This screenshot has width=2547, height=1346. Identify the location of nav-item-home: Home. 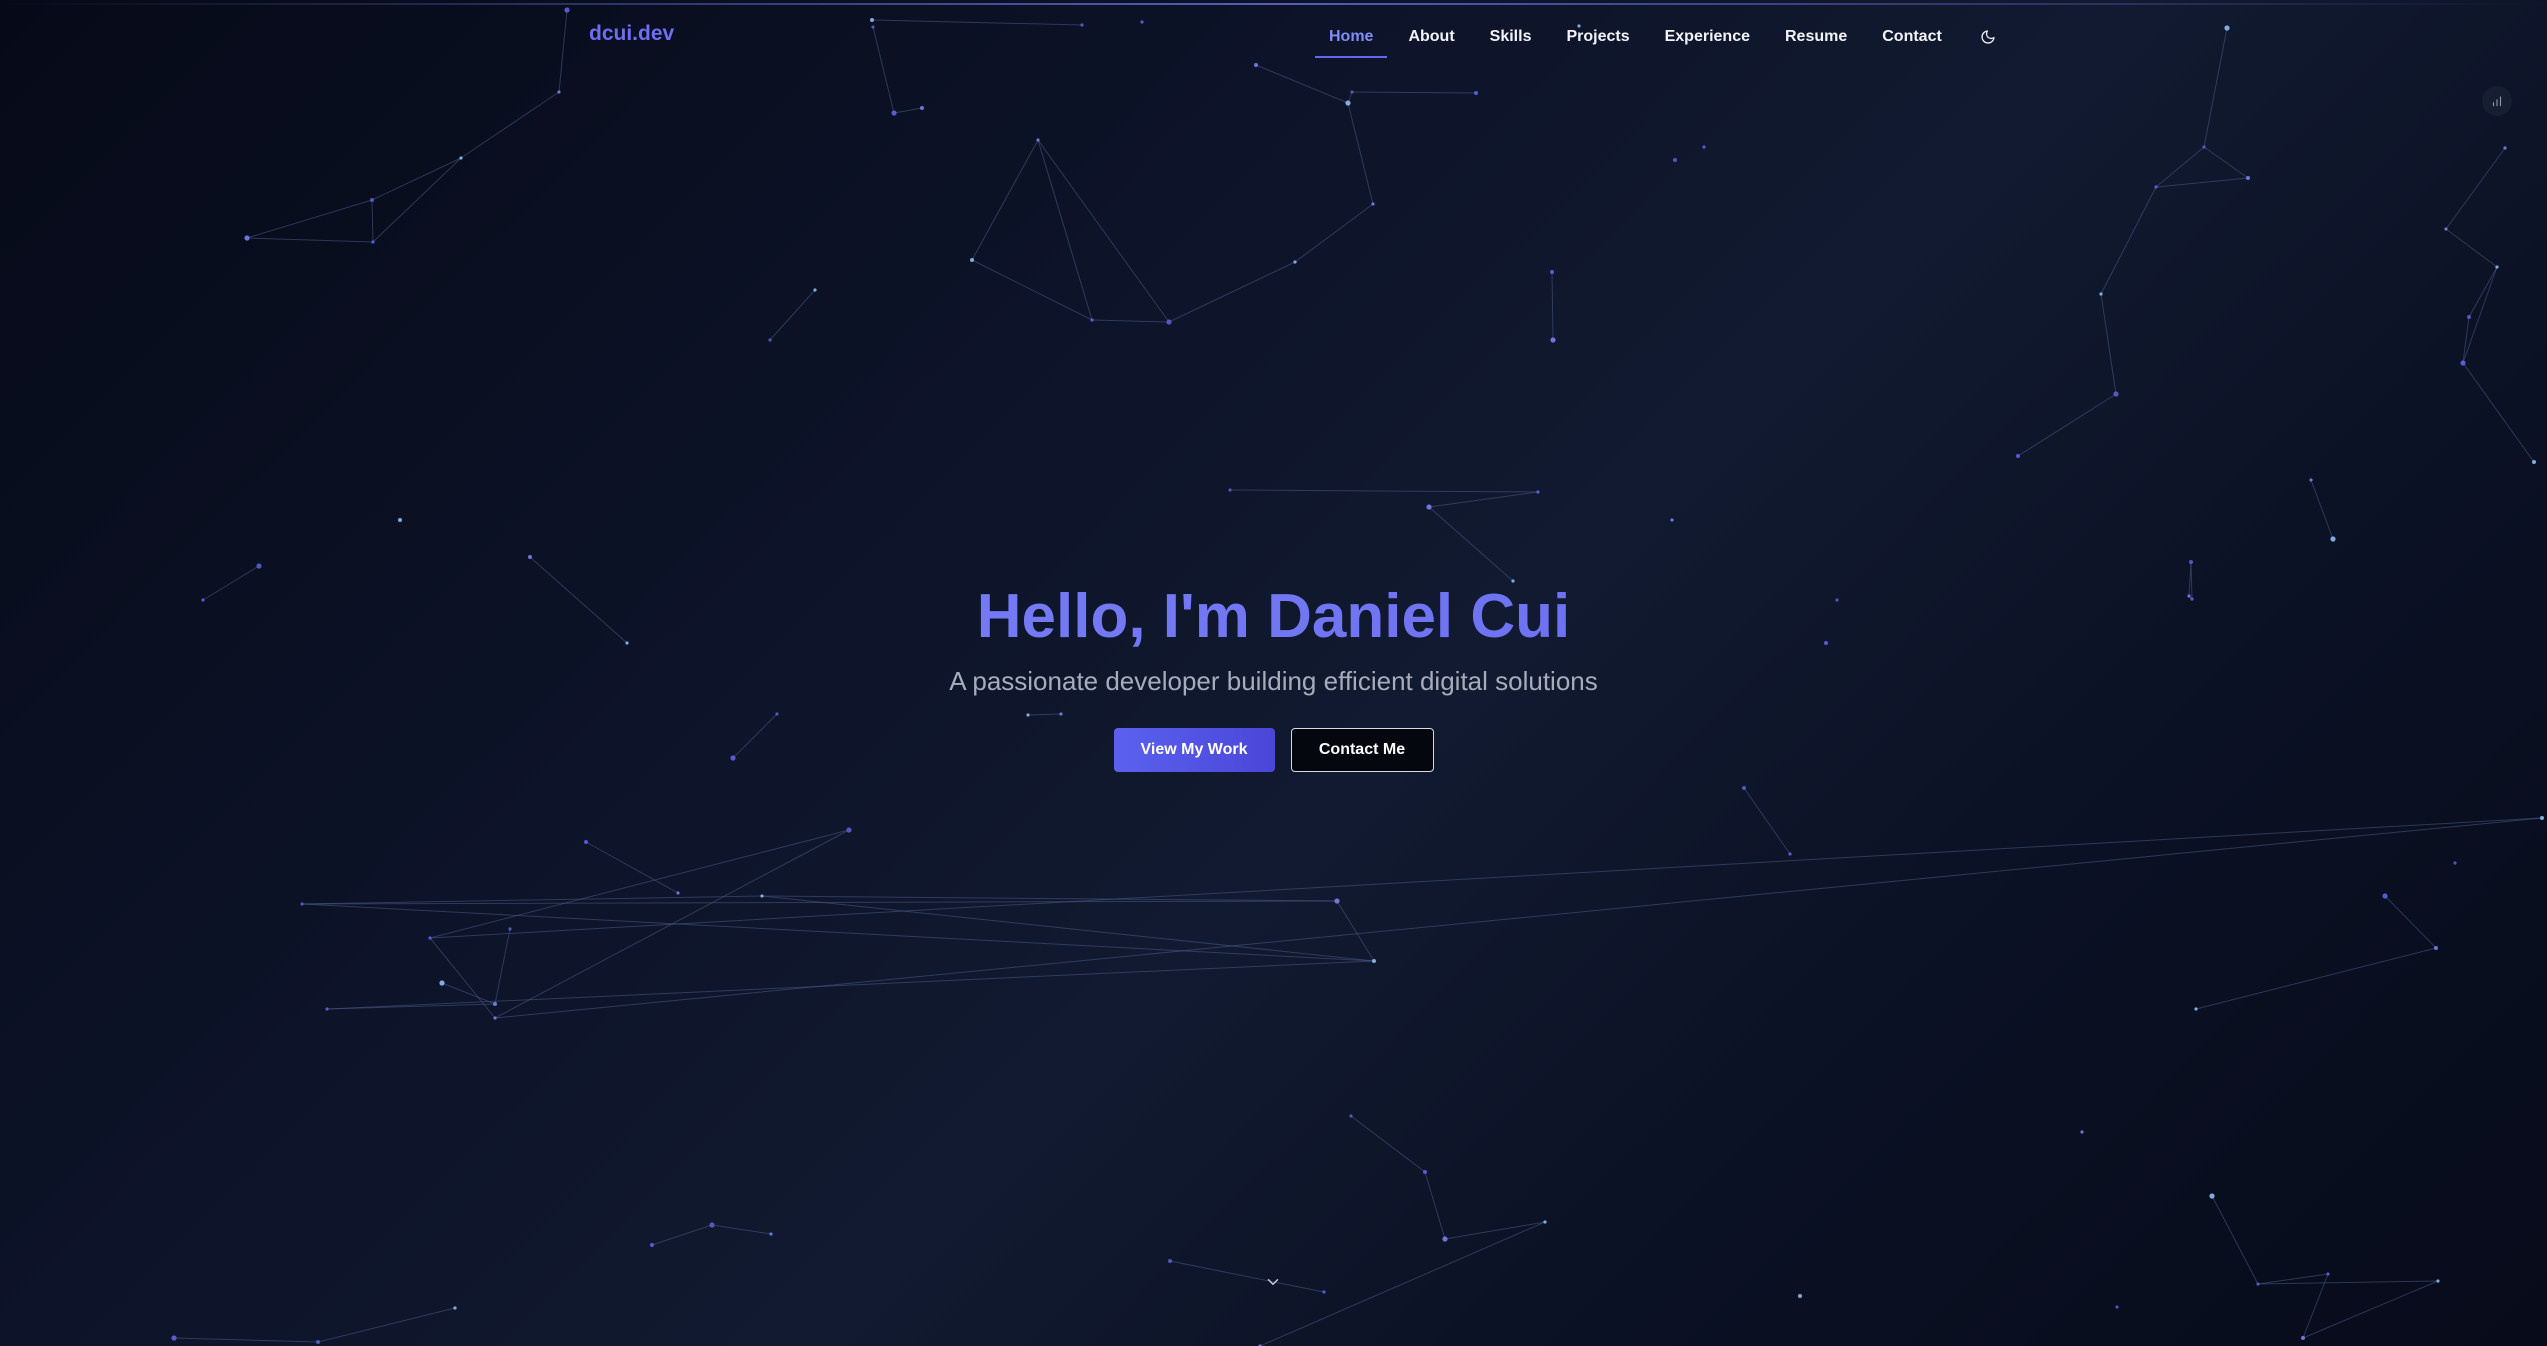
(1351, 40).